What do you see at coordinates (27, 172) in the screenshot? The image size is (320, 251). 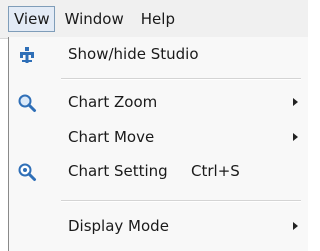 I see `chart-setting-icon` at bounding box center [27, 172].